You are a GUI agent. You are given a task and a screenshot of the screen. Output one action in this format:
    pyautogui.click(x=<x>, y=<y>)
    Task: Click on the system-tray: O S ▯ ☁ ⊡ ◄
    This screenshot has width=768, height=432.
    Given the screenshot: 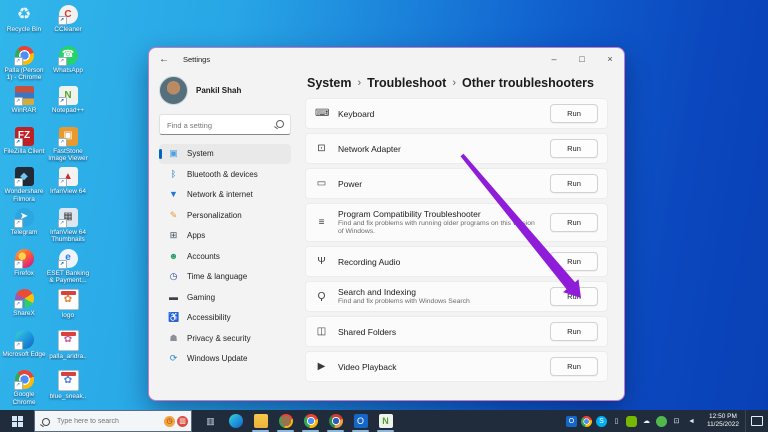 What is the action you would take?
    pyautogui.click(x=631, y=421)
    